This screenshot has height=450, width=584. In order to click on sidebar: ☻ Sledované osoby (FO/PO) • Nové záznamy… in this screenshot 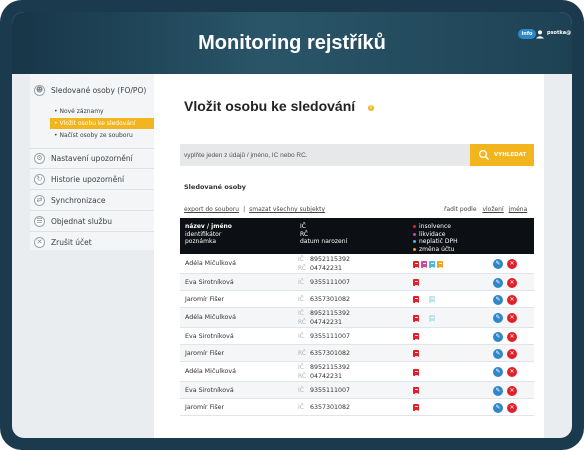, I will do `click(92, 162)`.